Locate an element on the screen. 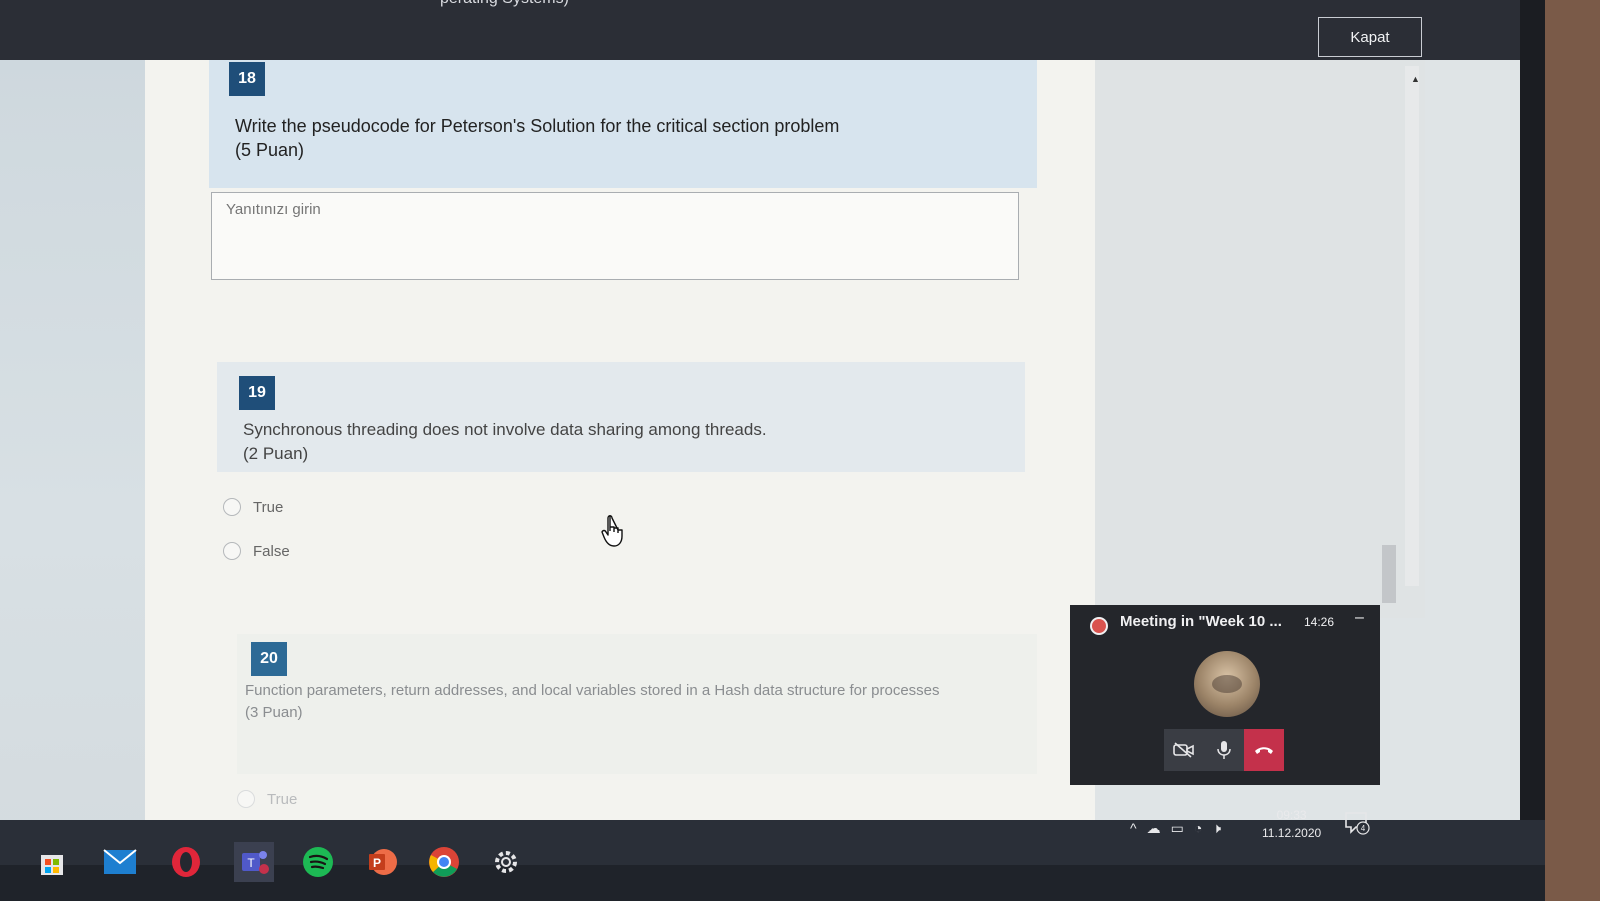 This screenshot has width=1600, height=901. scroll-thumb is located at coordinates (1389, 574).